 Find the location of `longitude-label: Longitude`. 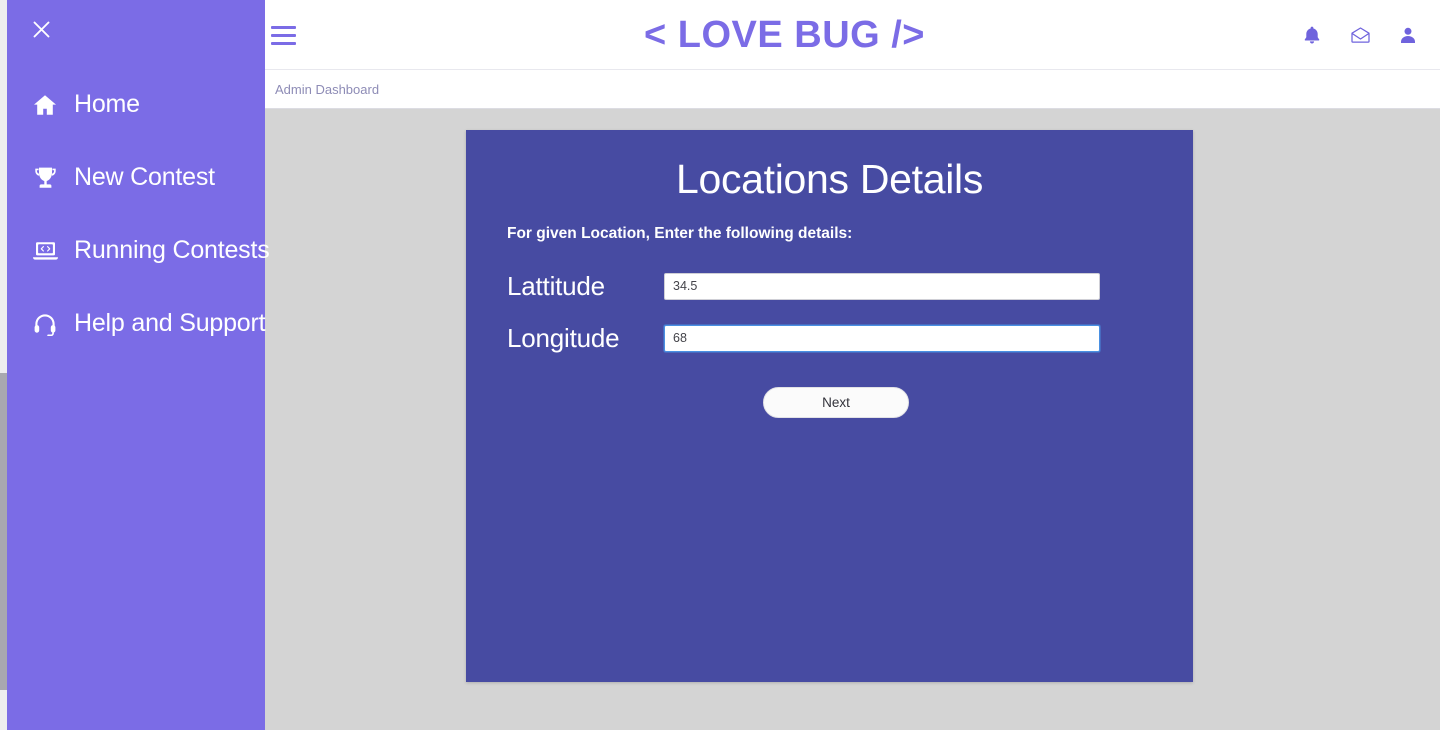

longitude-label: Longitude is located at coordinates (563, 337).